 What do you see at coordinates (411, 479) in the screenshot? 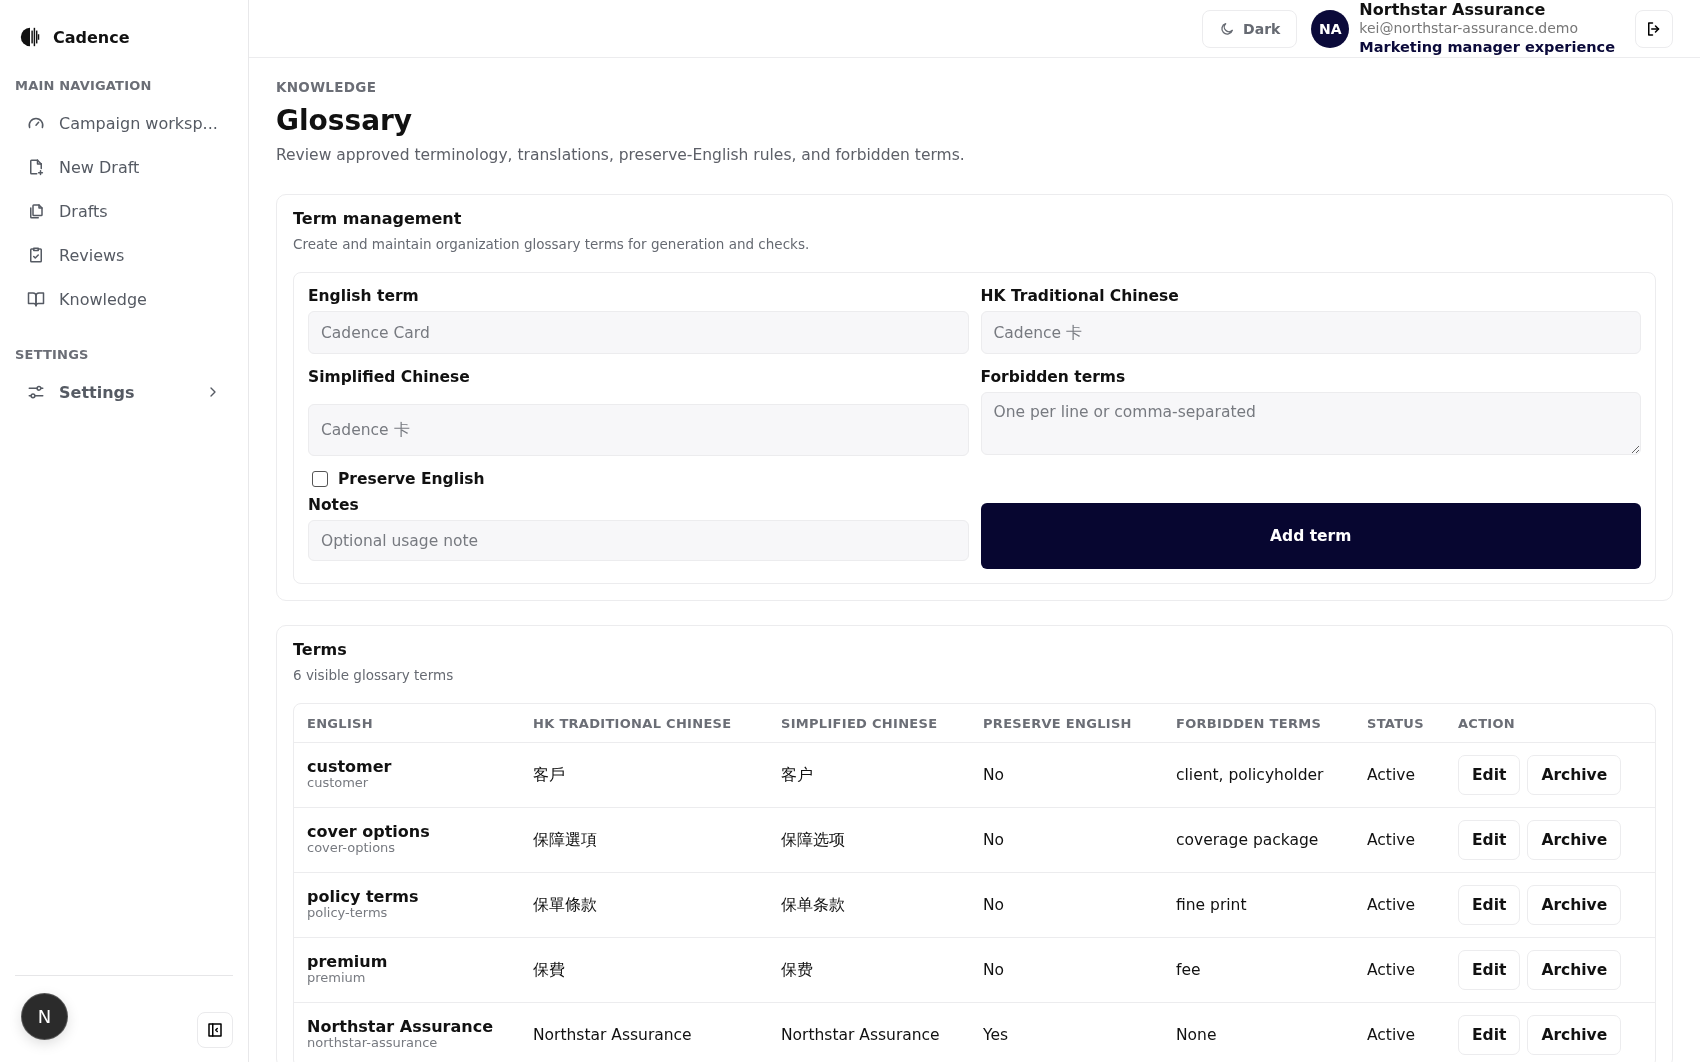
I see `checkbox-label: Preserve English` at bounding box center [411, 479].